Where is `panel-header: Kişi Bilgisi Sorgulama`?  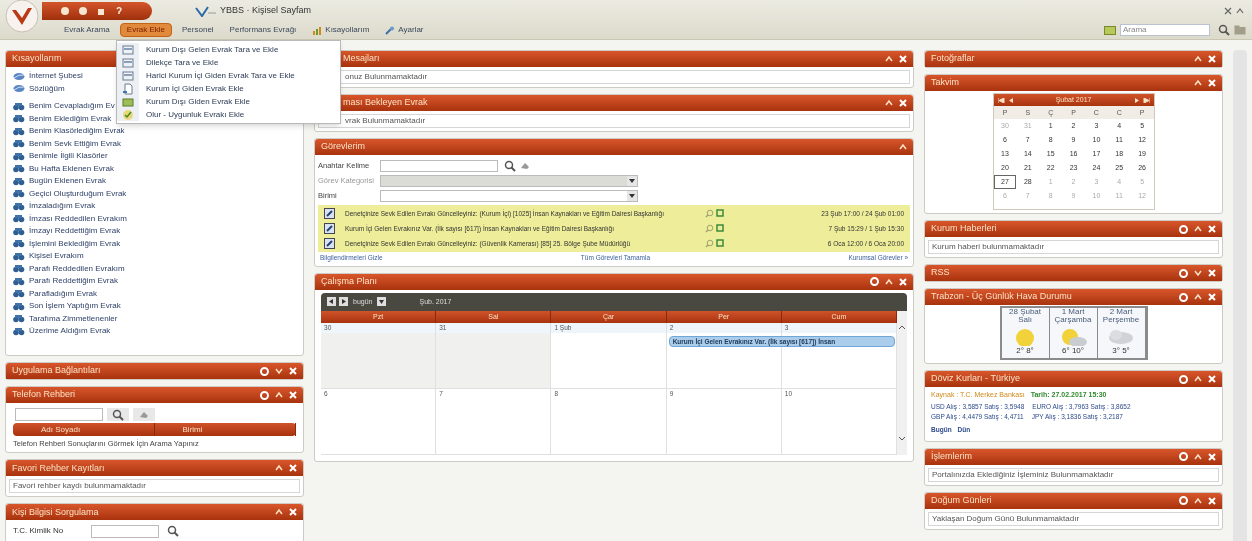
panel-header: Kişi Bilgisi Sorgulama is located at coordinates (154, 512).